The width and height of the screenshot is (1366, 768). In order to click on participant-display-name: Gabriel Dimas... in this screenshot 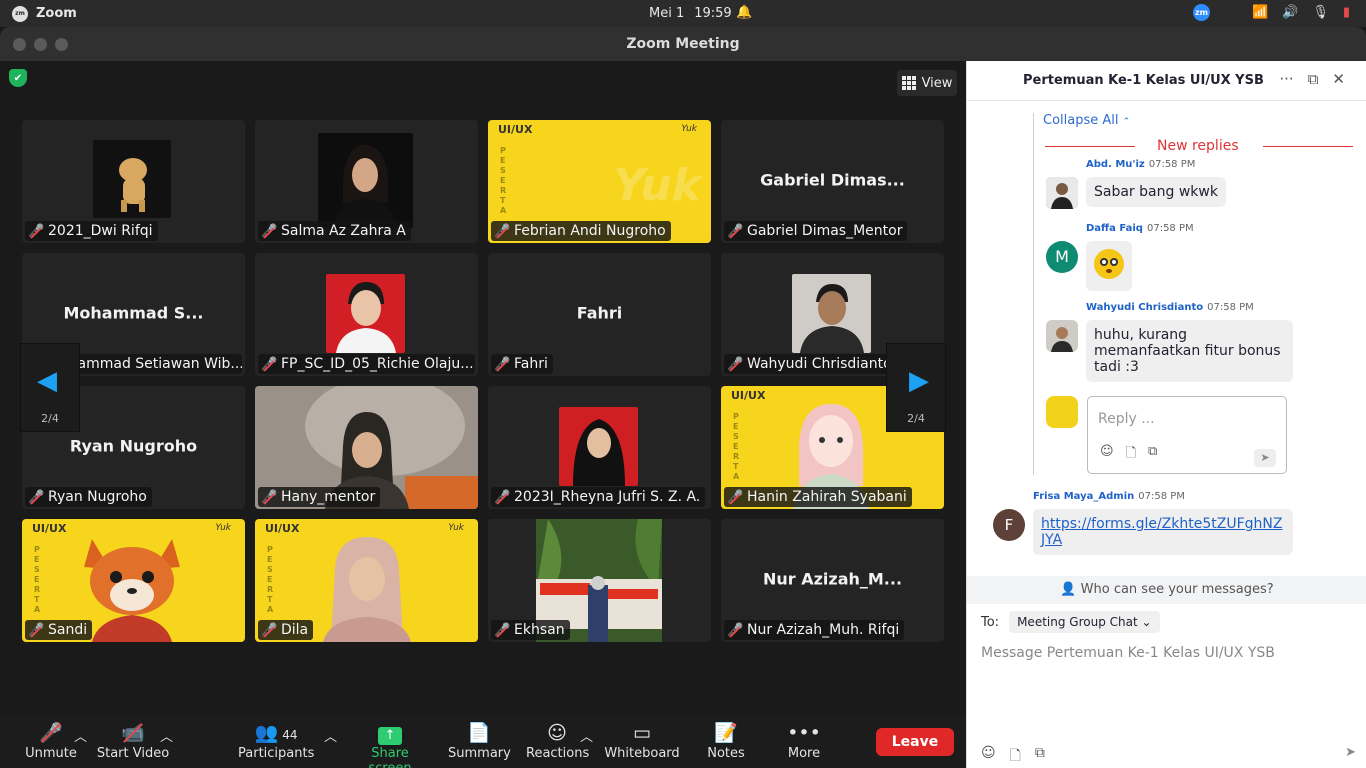, I will do `click(832, 180)`.